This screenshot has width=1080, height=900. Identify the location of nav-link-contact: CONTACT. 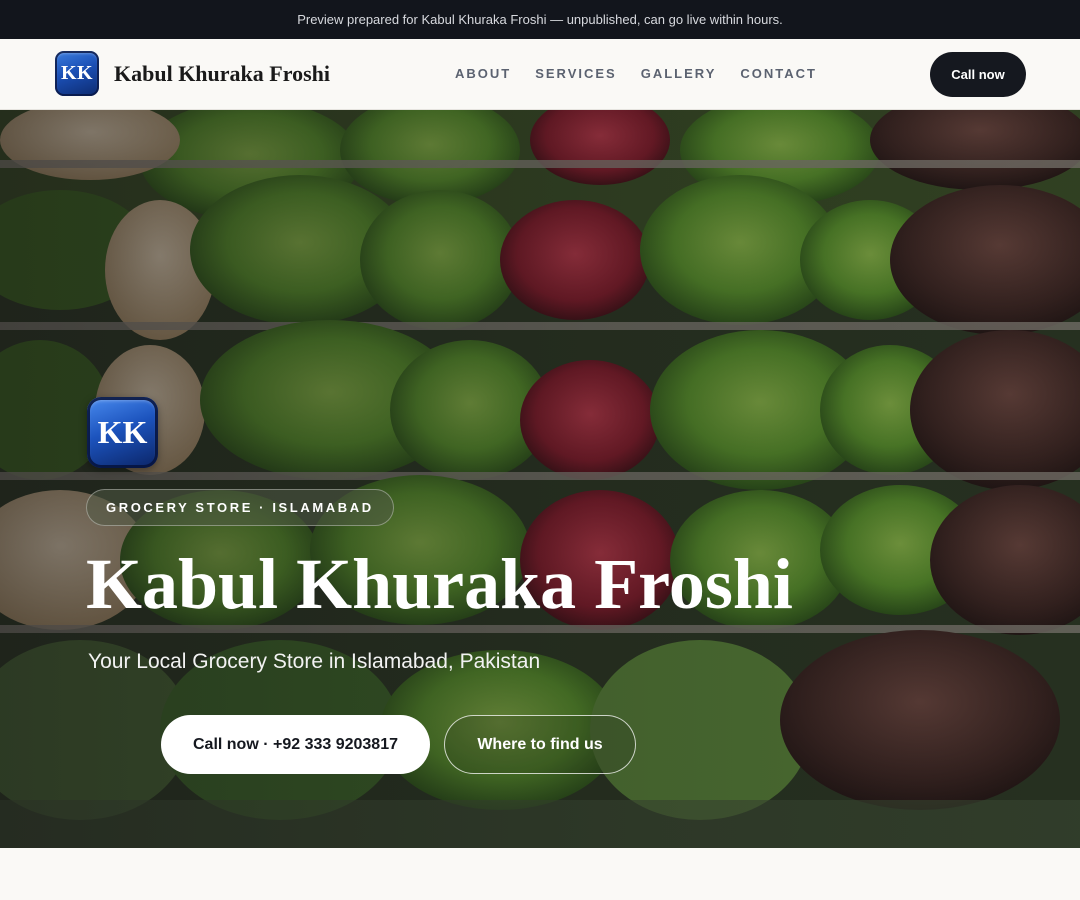
(778, 73).